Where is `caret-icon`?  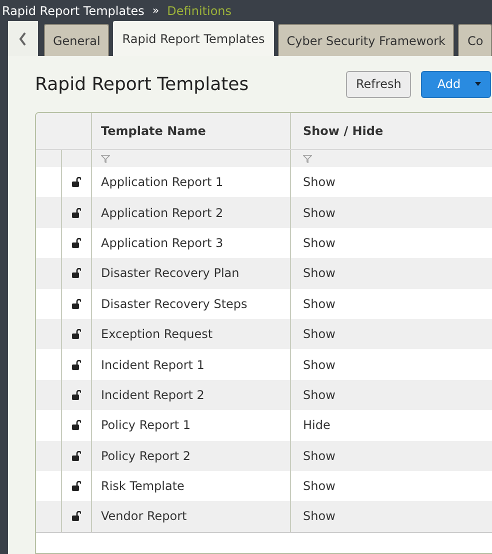
caret-icon is located at coordinates (477, 84).